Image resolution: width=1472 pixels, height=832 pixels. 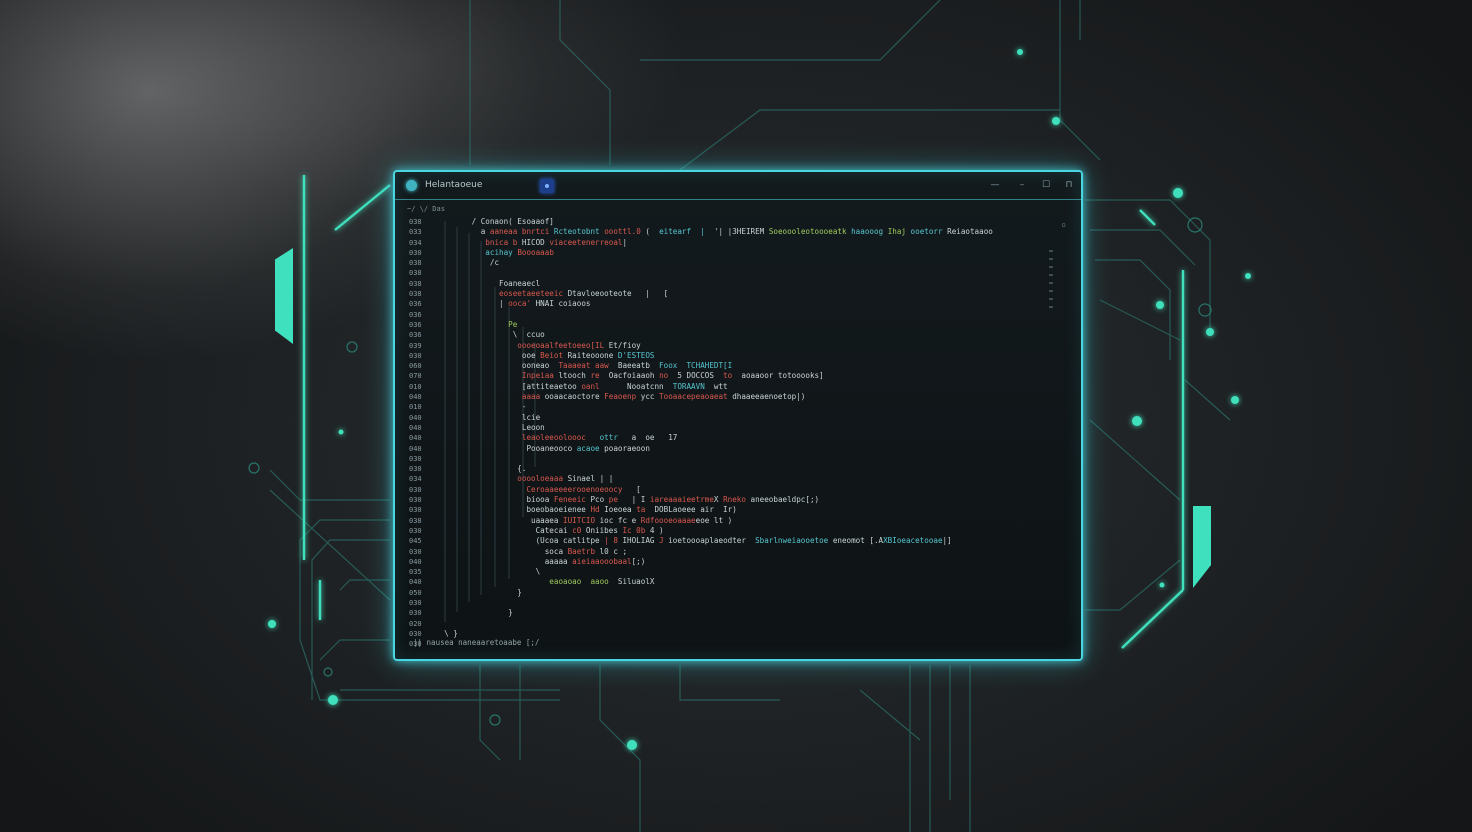 I want to click on code-line: Leoon, so click(x=755, y=428).